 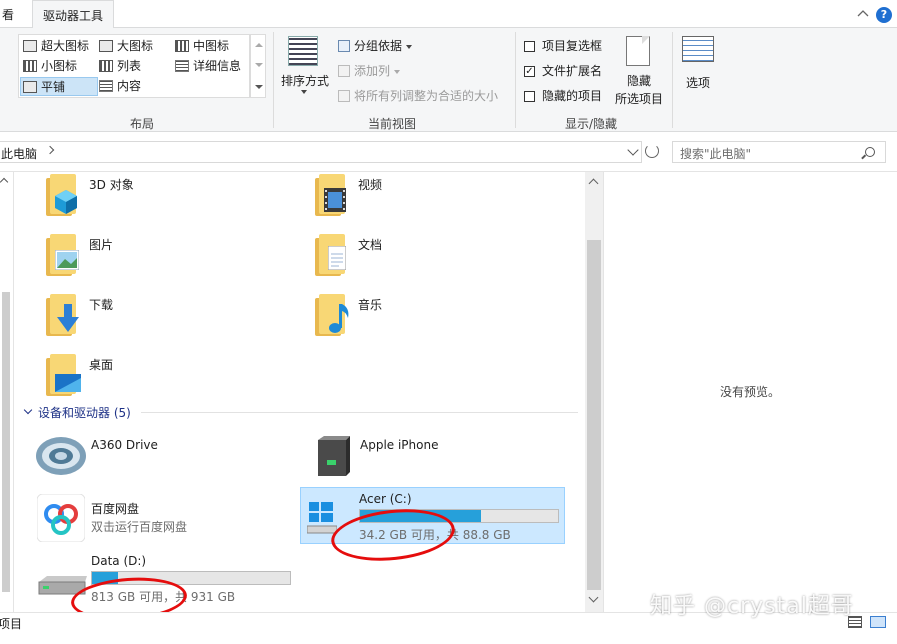 What do you see at coordinates (672, 80) in the screenshot?
I see `group-divider` at bounding box center [672, 80].